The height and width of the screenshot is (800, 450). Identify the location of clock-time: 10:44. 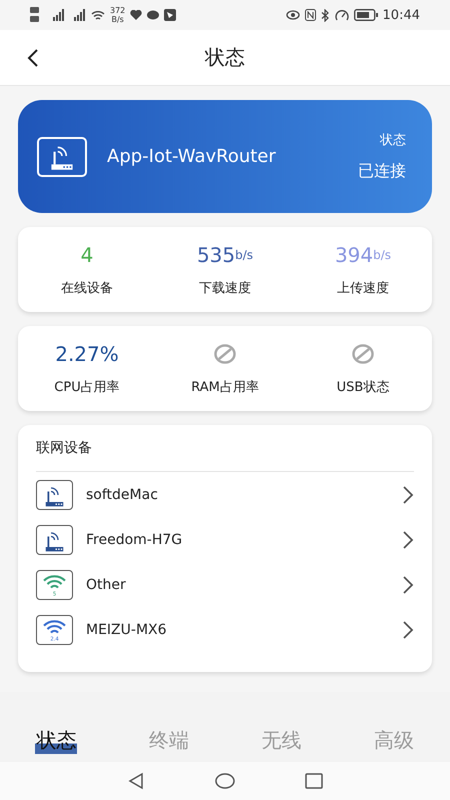
(401, 15).